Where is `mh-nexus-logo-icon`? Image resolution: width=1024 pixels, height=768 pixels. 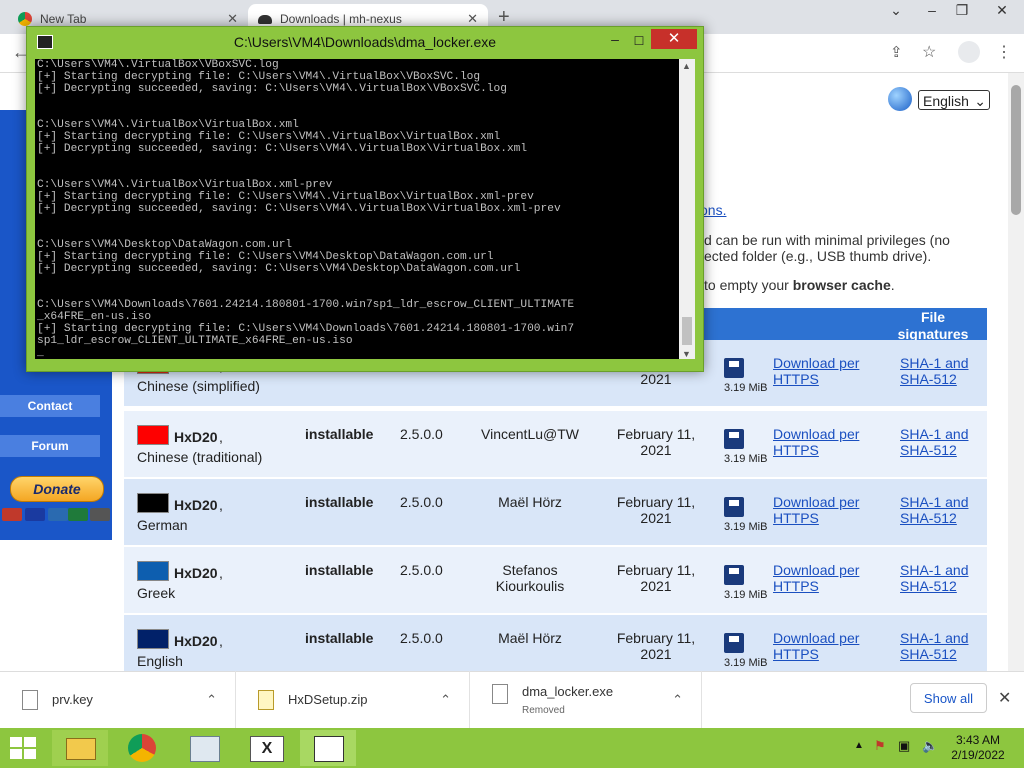
mh-nexus-logo-icon is located at coordinates (265, 19).